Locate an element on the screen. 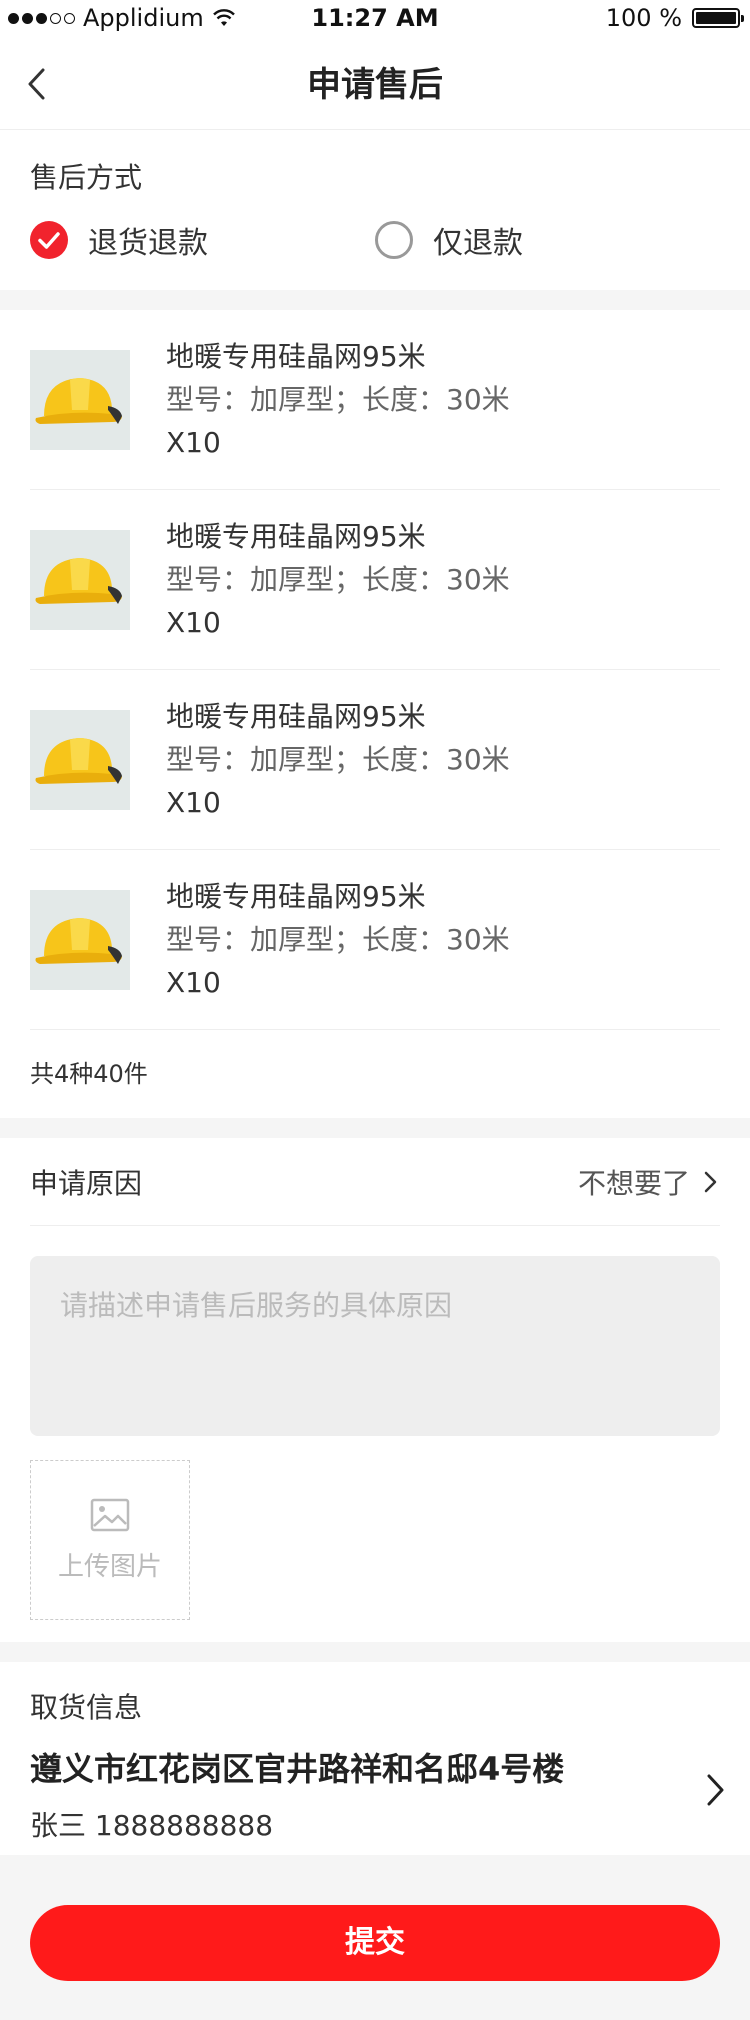 This screenshot has height=2020, width=750. after-sale-method-section: 售后方式 退货退款 仅退款 is located at coordinates (375, 210).